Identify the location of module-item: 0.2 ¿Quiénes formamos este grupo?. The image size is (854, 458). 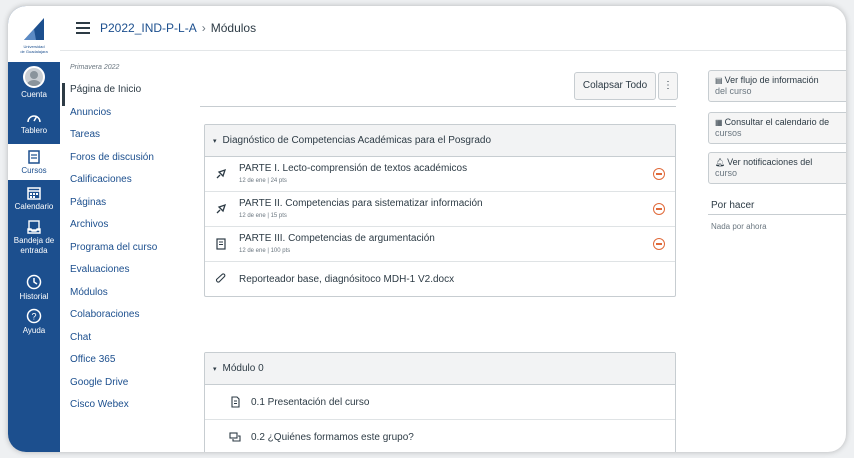
(440, 436).